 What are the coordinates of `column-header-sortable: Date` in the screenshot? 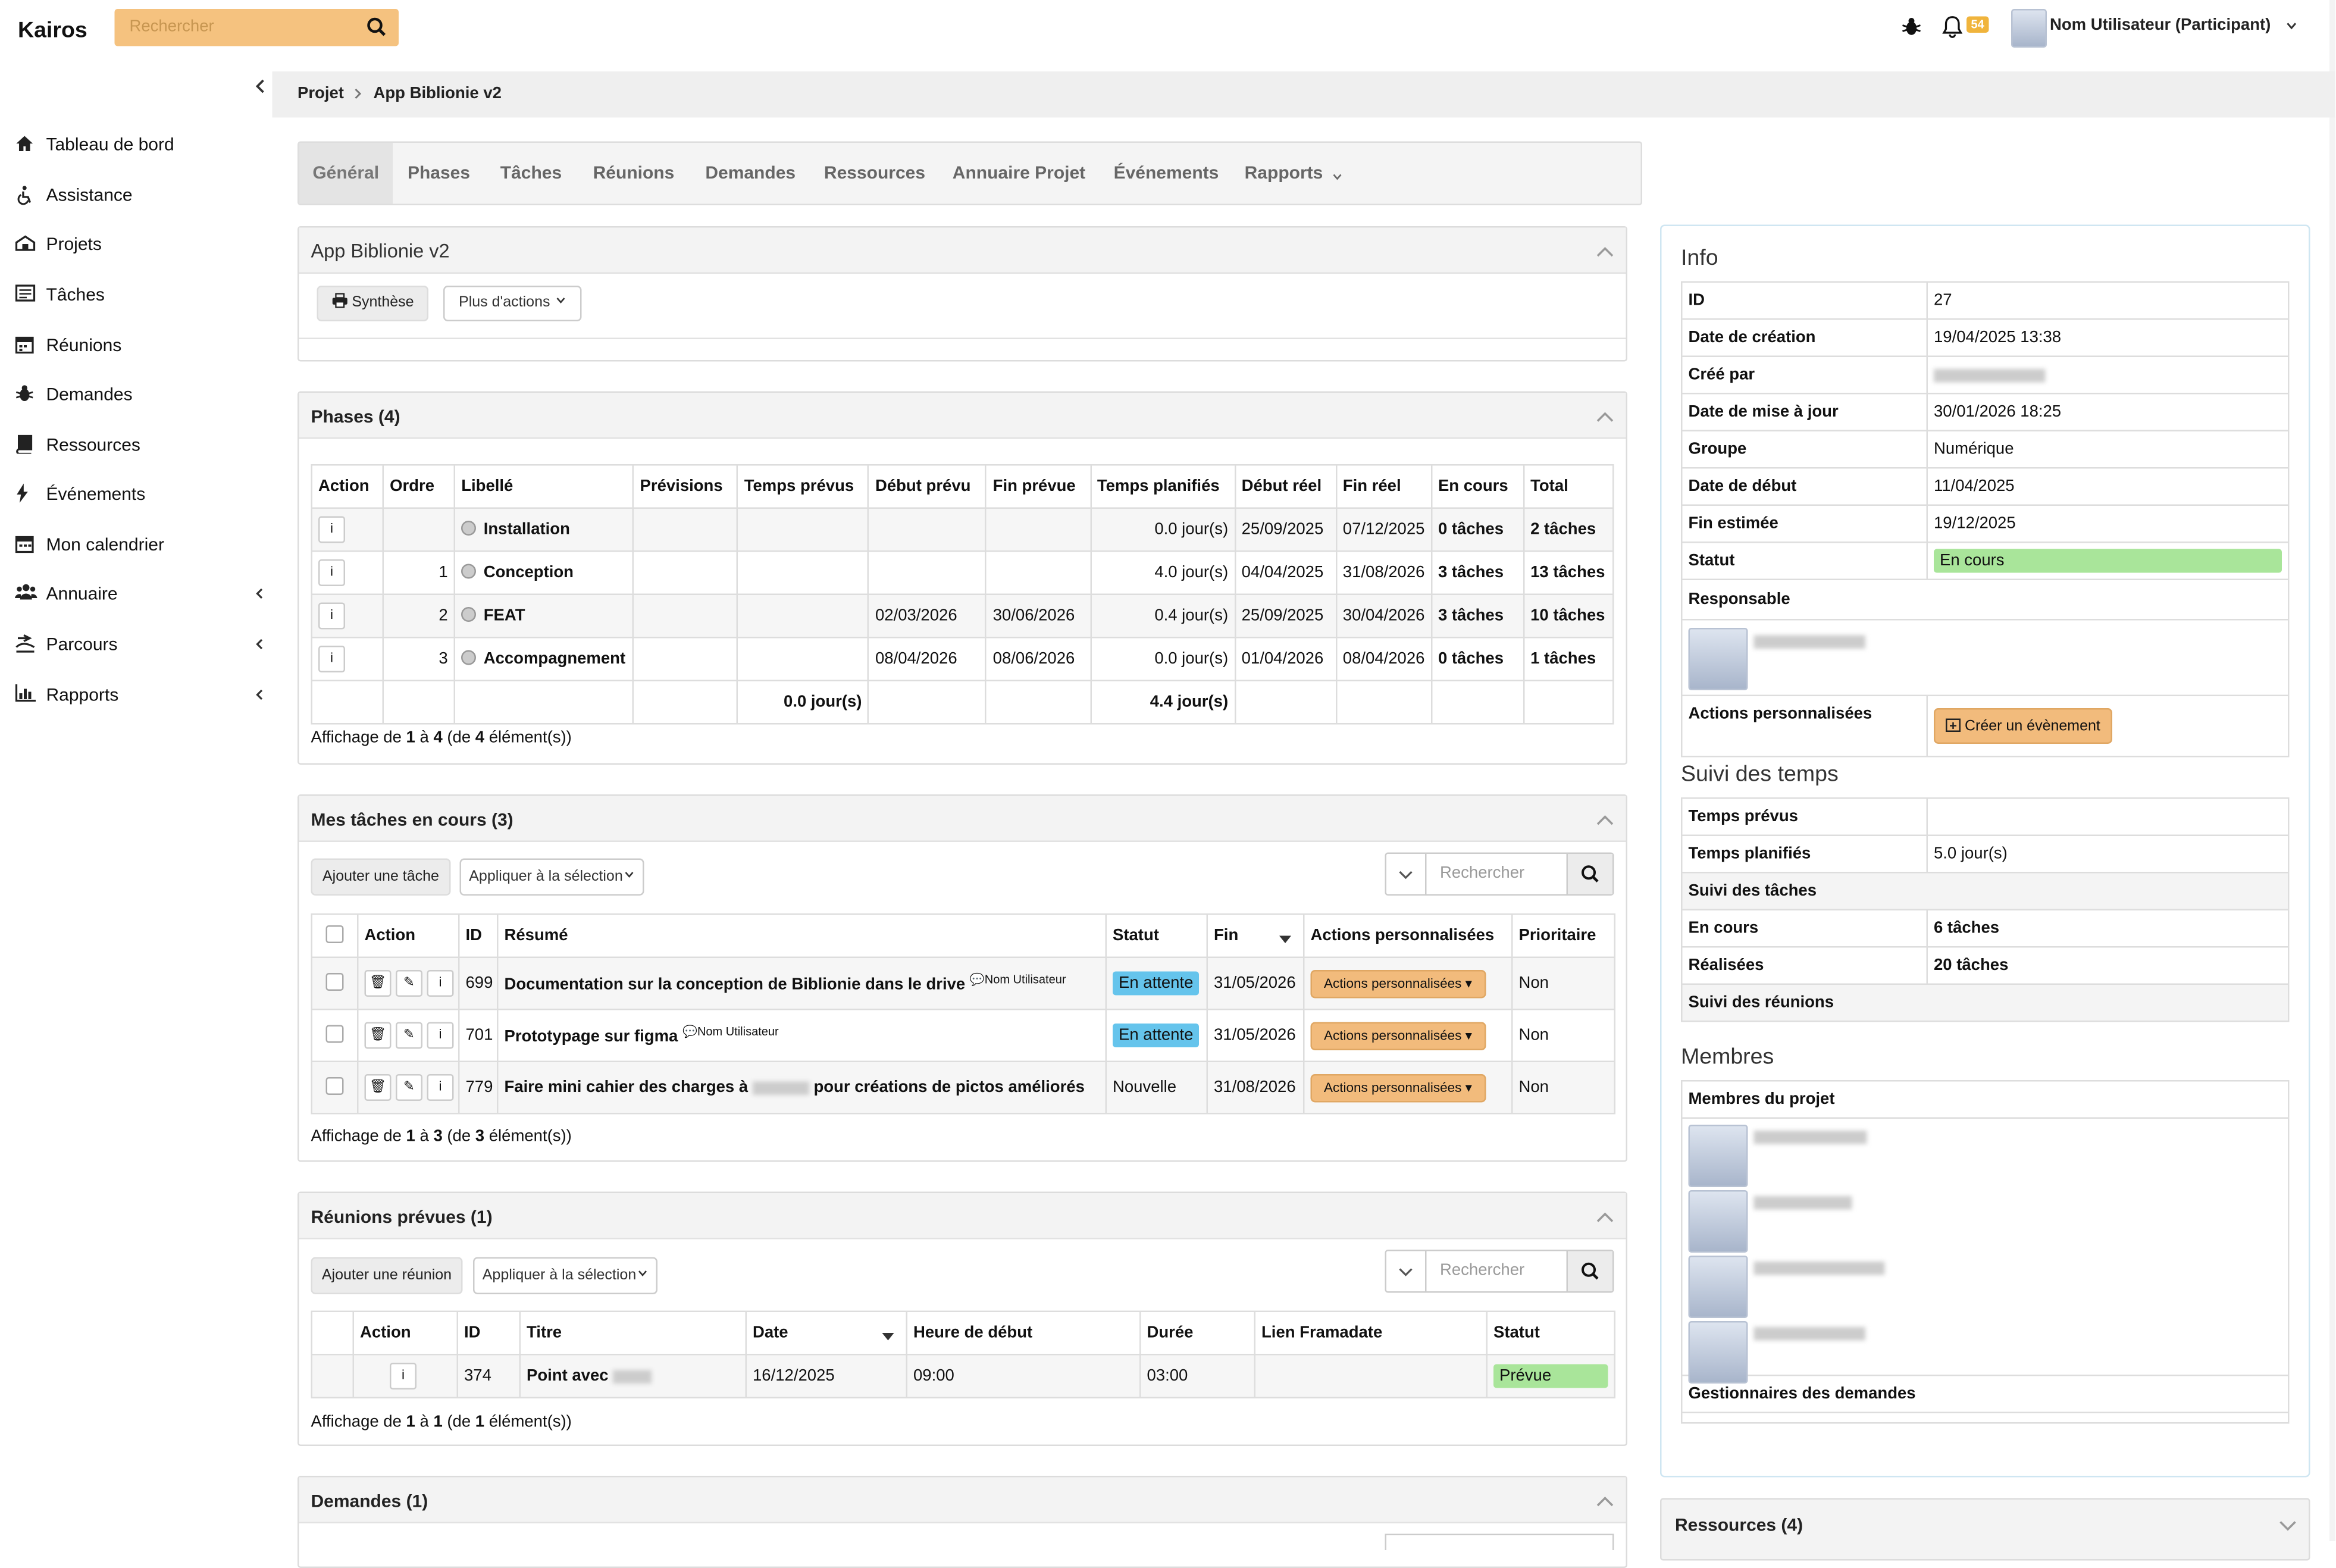 It's located at (826, 1333).